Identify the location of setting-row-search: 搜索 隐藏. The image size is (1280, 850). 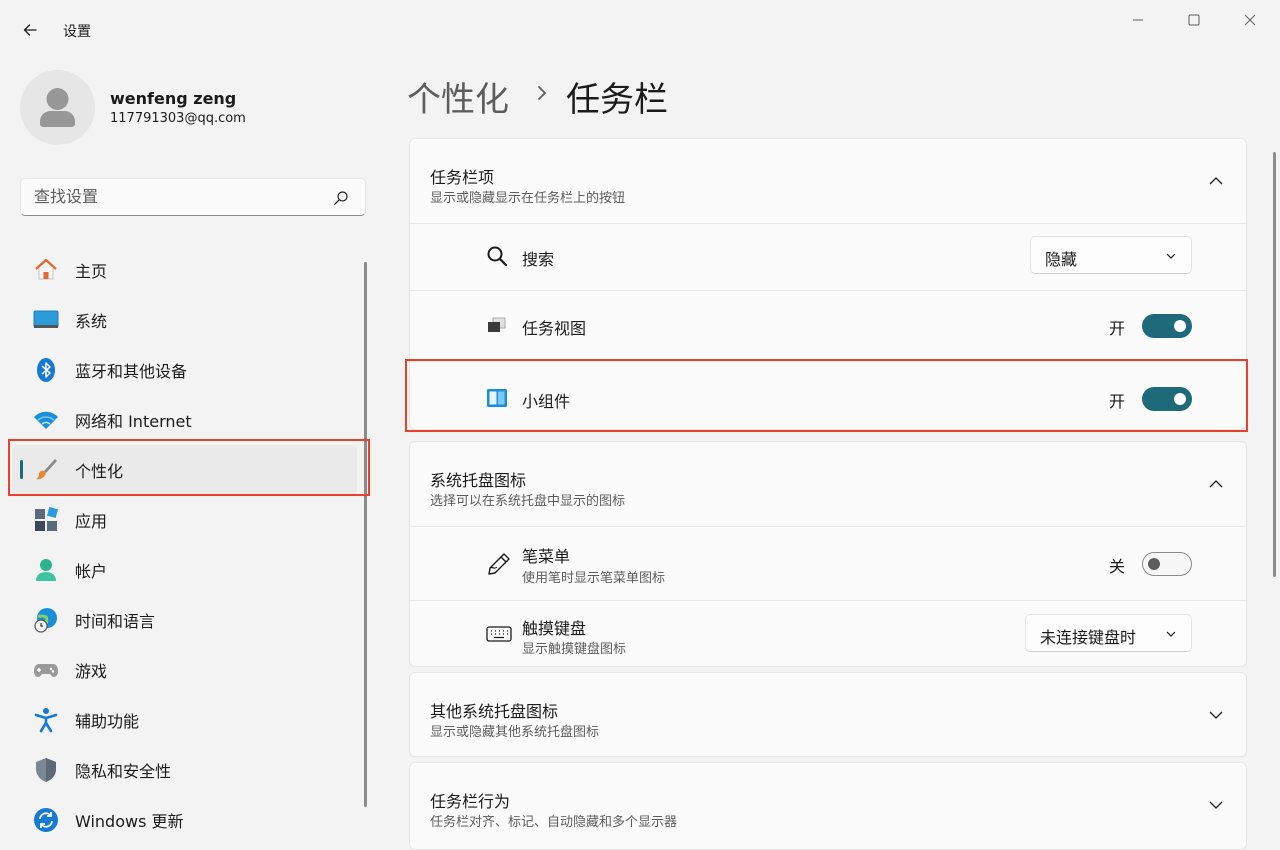
(828, 256).